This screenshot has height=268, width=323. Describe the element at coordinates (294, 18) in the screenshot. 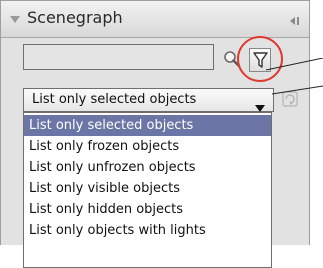

I see `collapse-left-icon` at that location.